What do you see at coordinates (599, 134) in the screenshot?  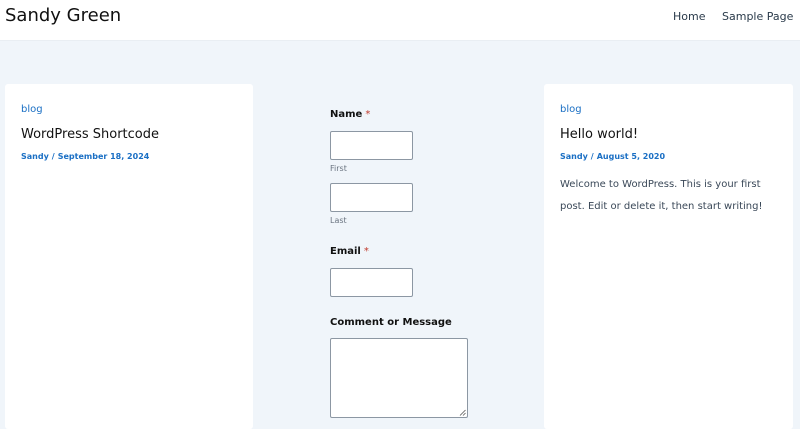 I see `post-title-link: Hello world!` at bounding box center [599, 134].